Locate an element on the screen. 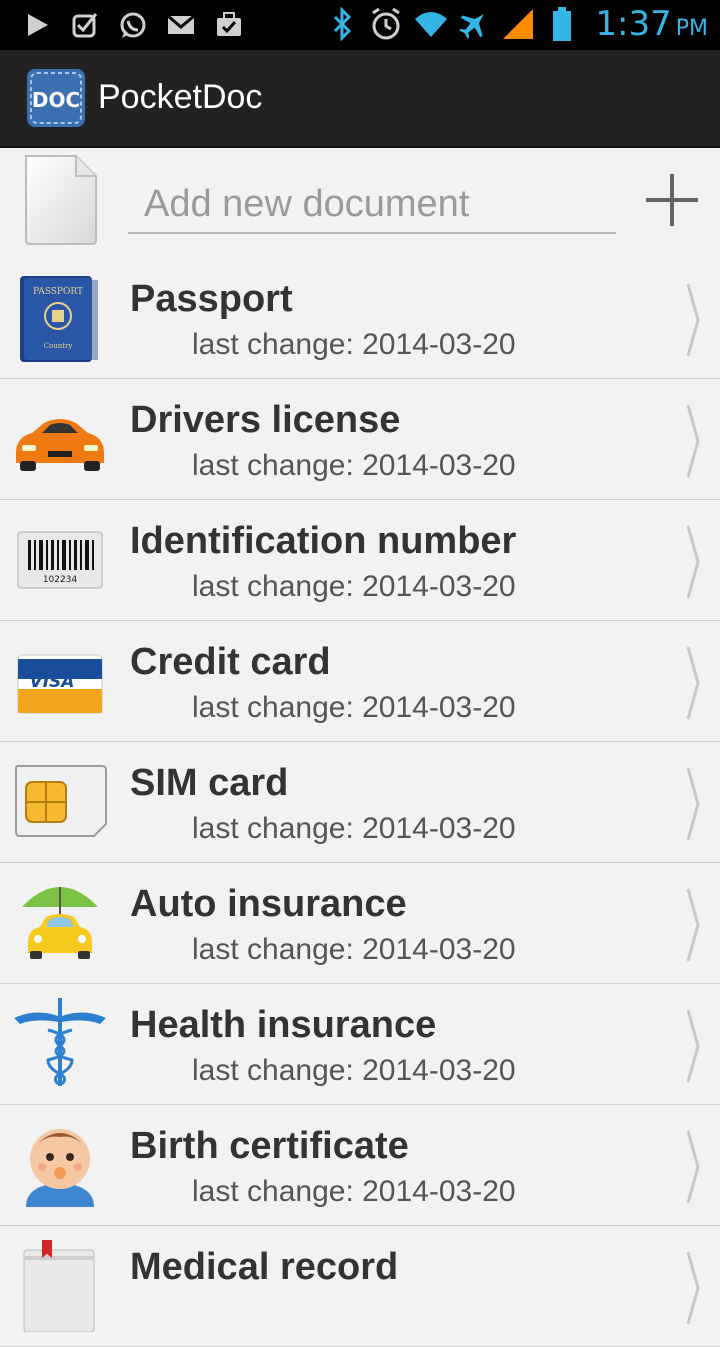 Image resolution: width=720 pixels, height=1347 pixels. item-title: Auto insurance is located at coordinates (268, 904).